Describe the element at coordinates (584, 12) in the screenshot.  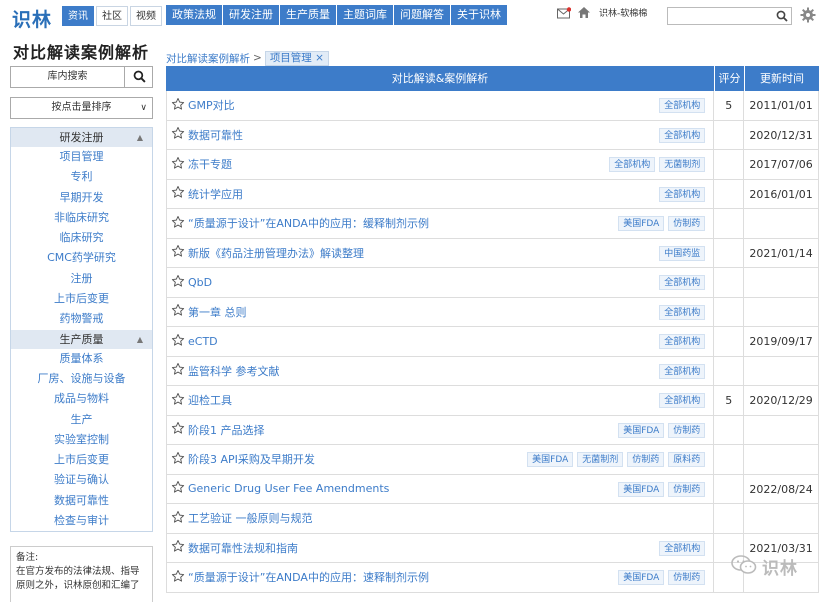
I see `home-icon` at that location.